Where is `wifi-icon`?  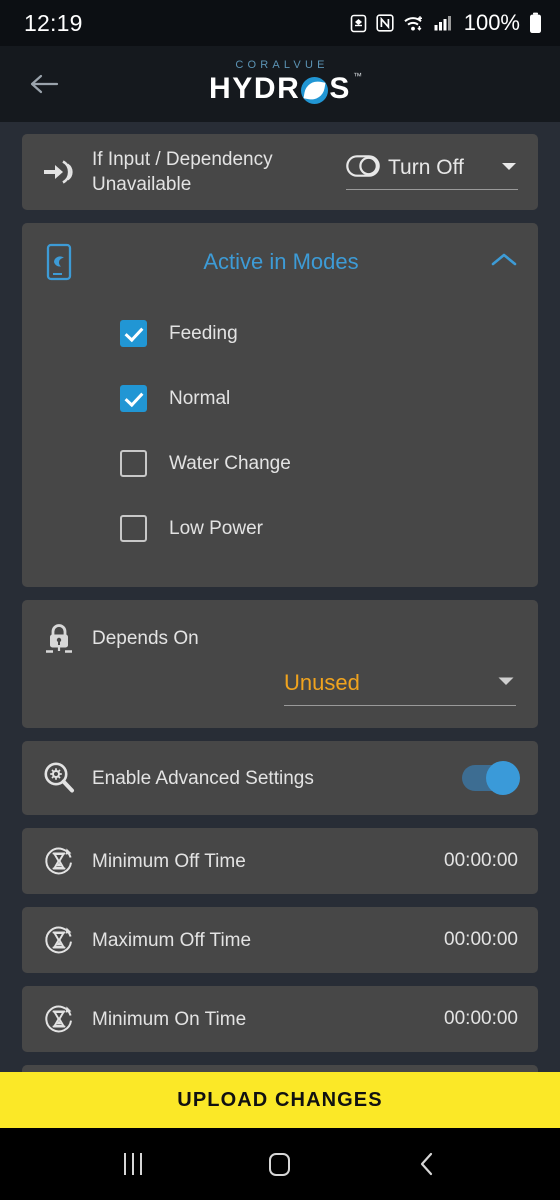 wifi-icon is located at coordinates (414, 23).